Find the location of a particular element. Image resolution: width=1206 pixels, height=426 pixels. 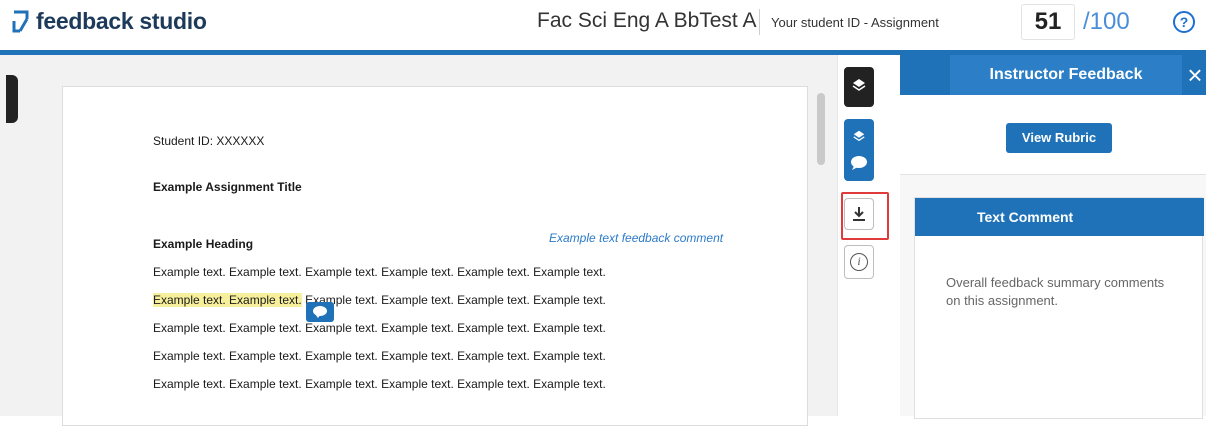

help-icon: ? is located at coordinates (1184, 22).